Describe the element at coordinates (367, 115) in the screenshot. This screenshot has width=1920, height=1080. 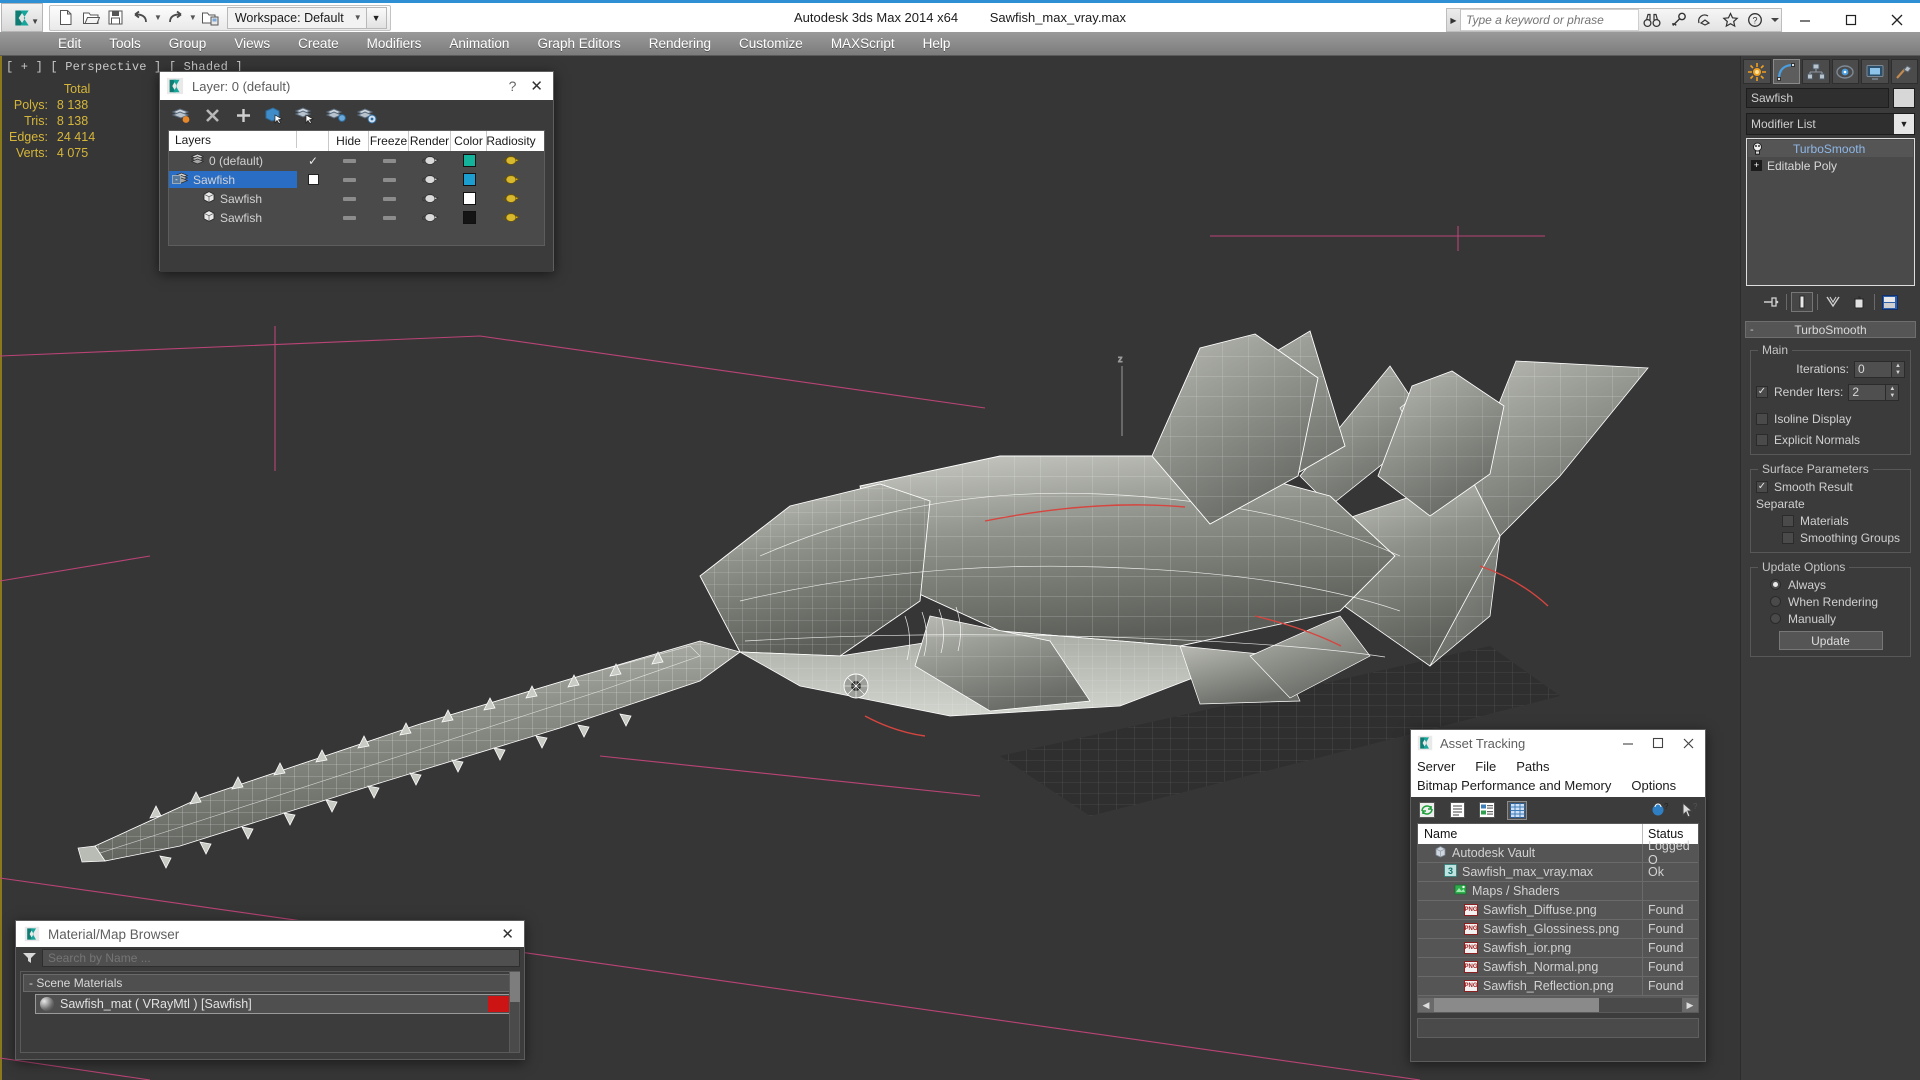
I see `layer-properties-icon` at that location.